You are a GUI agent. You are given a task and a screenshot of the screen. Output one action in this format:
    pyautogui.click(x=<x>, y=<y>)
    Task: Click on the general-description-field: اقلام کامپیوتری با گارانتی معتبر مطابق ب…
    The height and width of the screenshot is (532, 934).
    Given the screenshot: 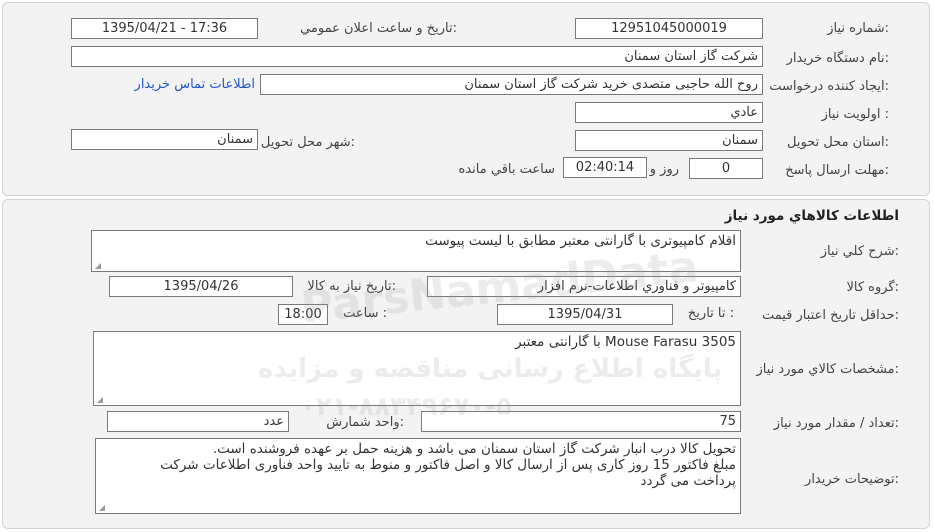 What is the action you would take?
    pyautogui.click(x=416, y=251)
    